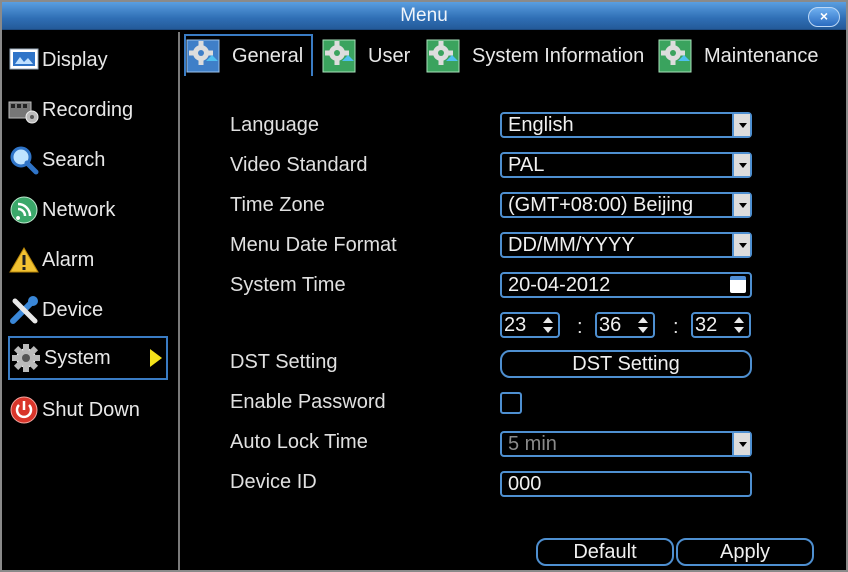 Image resolution: width=848 pixels, height=572 pixels. I want to click on system-date-field: 20-04-2012, so click(626, 285).